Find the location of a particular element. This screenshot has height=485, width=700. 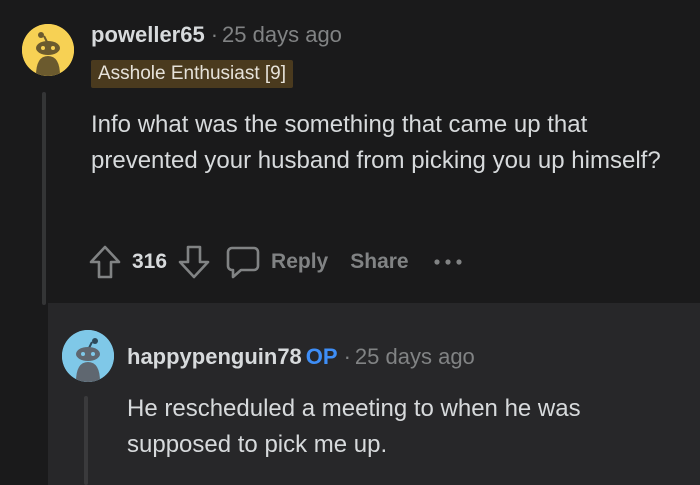

reply-button: Reply is located at coordinates (276, 262).